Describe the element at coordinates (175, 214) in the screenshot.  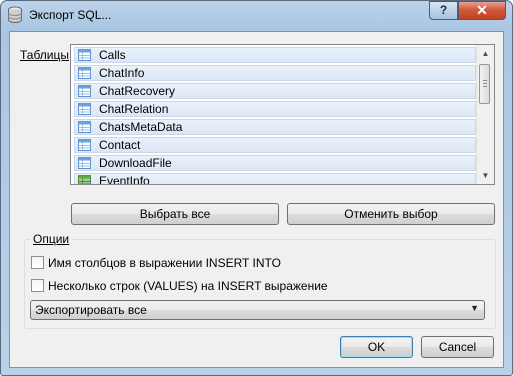
I see `select-all-button: Выбрать все` at that location.